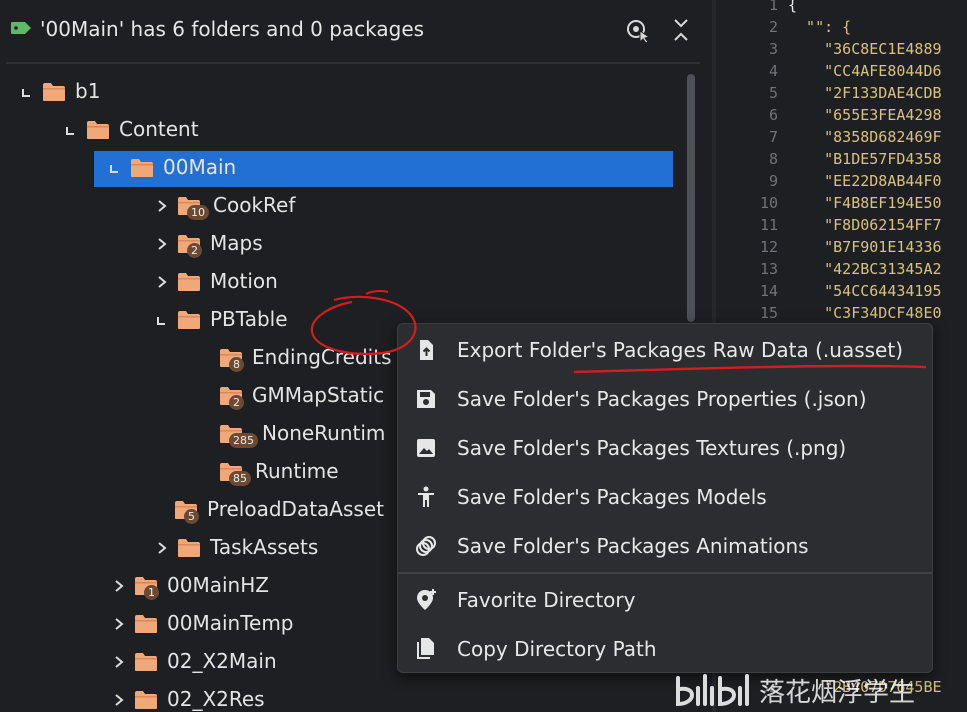  Describe the element at coordinates (21, 28) in the screenshot. I see `tag-icon` at that location.